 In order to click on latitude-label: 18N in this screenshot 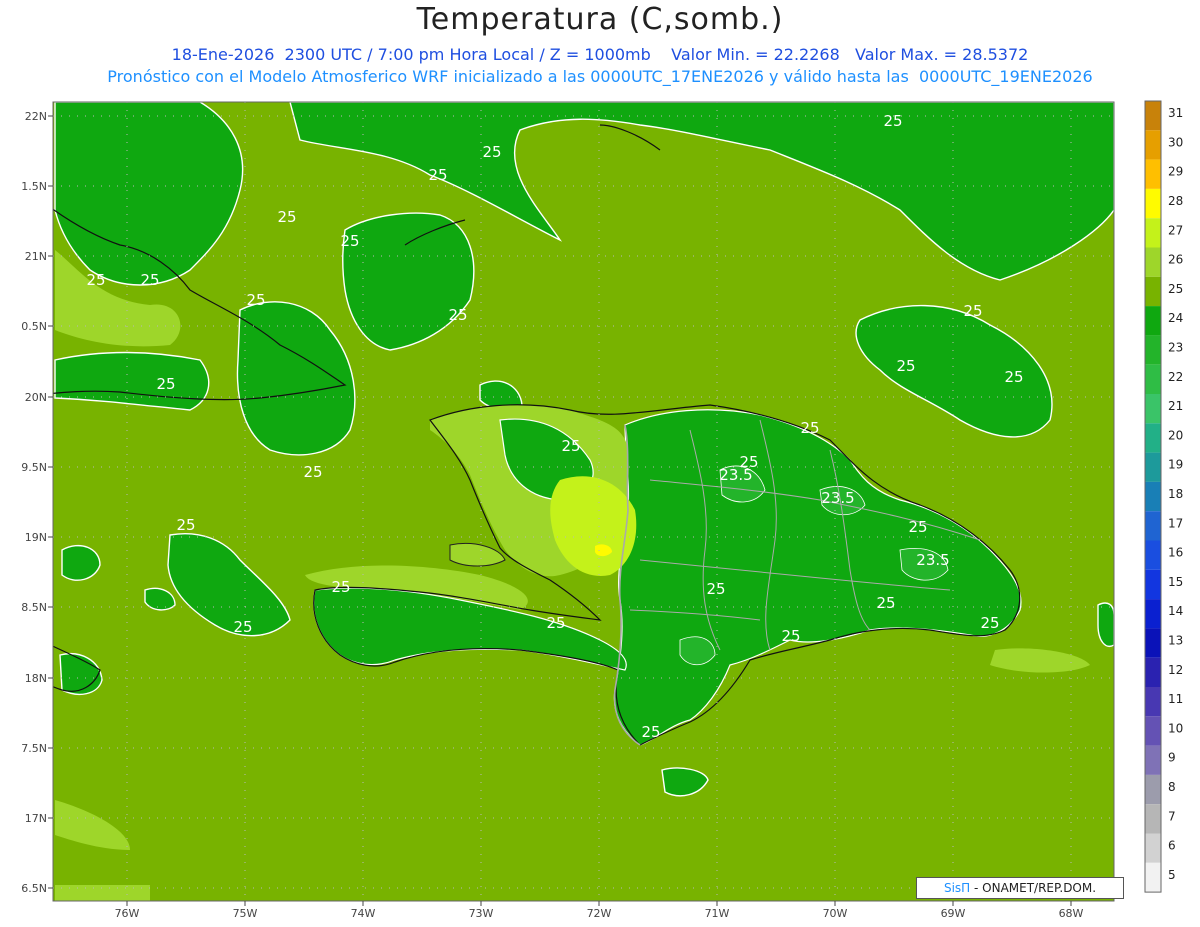, I will do `click(36, 678)`.